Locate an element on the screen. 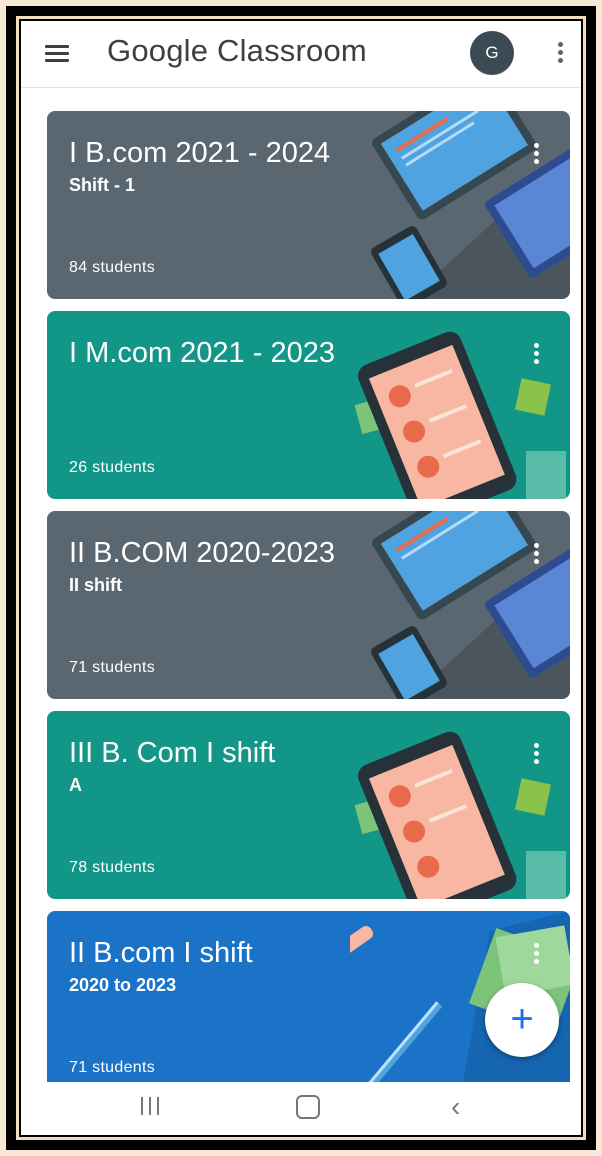 This screenshot has width=602, height=1156. system-nav-bar: ‹ is located at coordinates (301, 1108).